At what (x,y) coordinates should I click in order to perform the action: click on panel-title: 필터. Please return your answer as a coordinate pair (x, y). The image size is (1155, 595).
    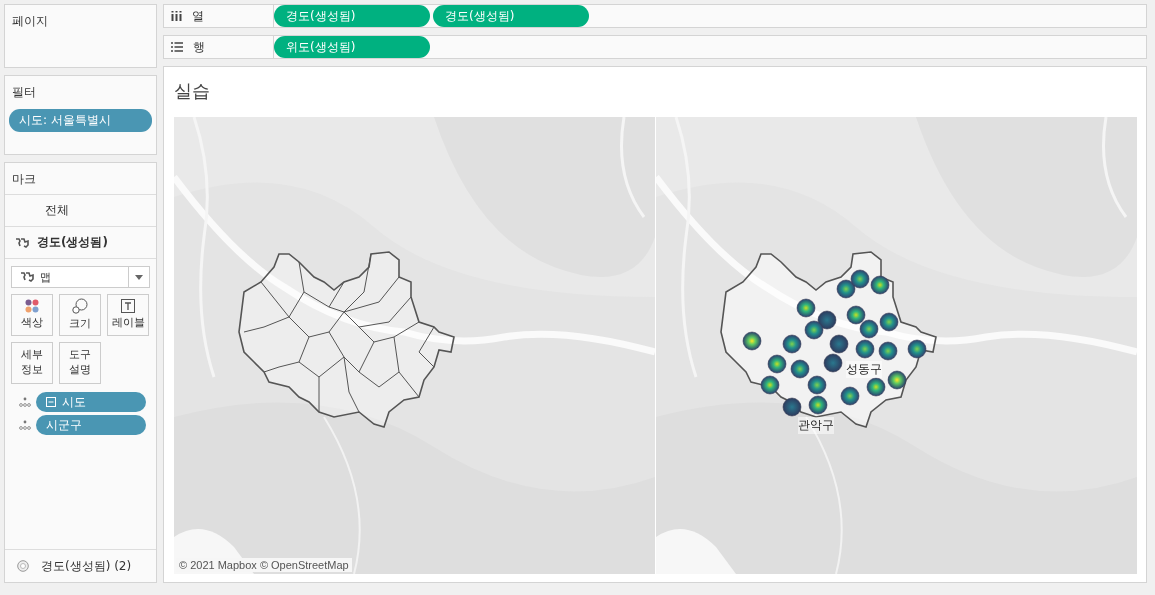
    Looking at the image, I should click on (24, 92).